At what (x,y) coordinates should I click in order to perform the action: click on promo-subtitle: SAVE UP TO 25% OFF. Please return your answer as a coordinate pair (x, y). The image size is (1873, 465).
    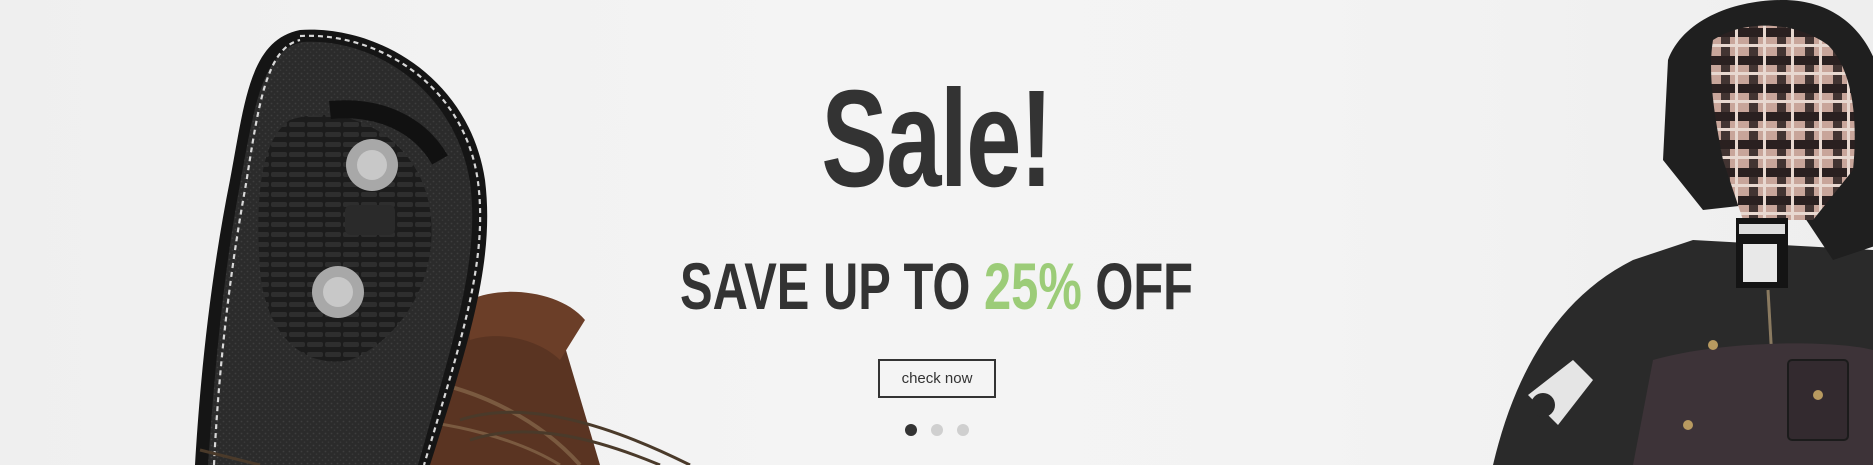
    Looking at the image, I should click on (936, 286).